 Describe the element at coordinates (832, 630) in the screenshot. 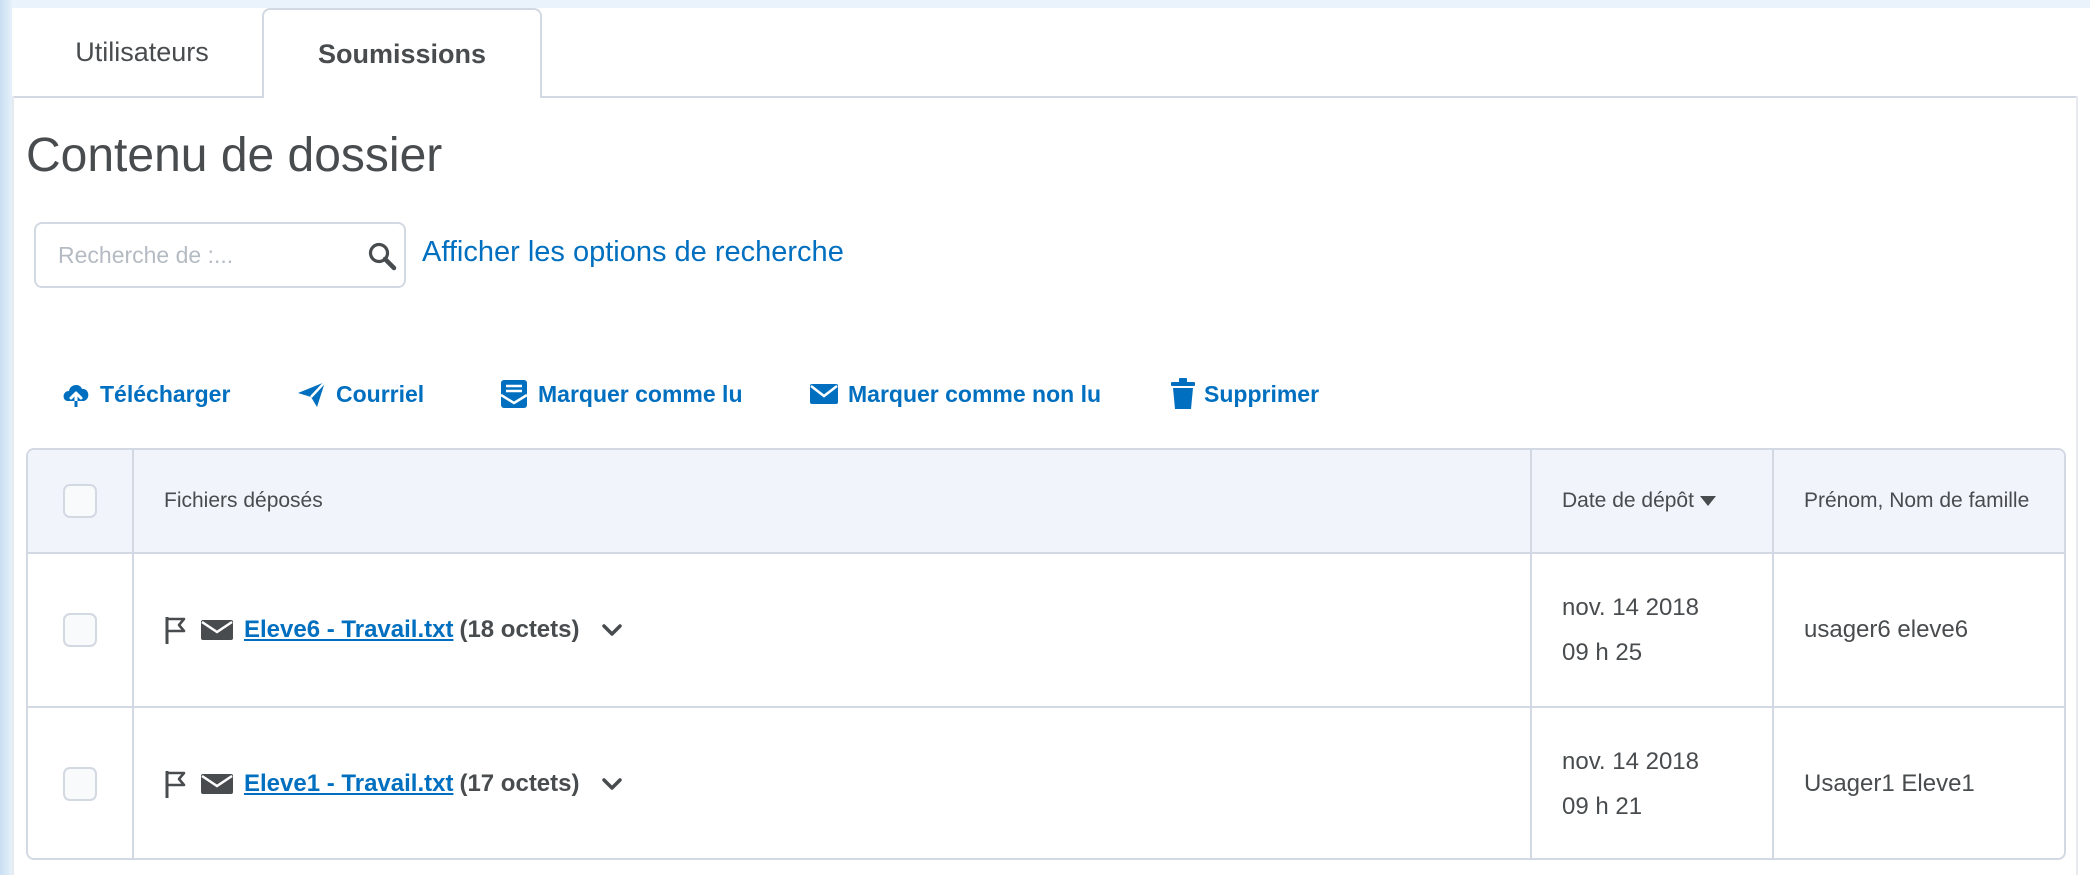

I see `file-cell: Eleve6 - Travail.txt (18 octets)` at that location.